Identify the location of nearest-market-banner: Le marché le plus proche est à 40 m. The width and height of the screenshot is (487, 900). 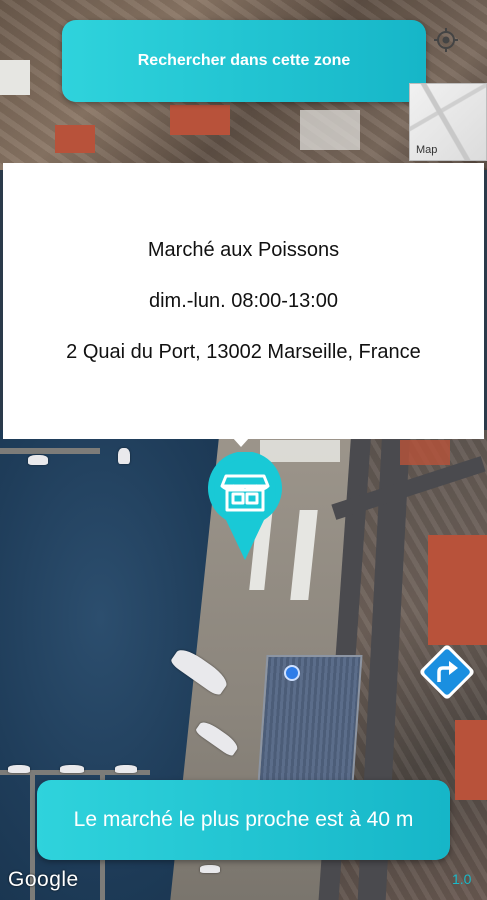
(243, 820).